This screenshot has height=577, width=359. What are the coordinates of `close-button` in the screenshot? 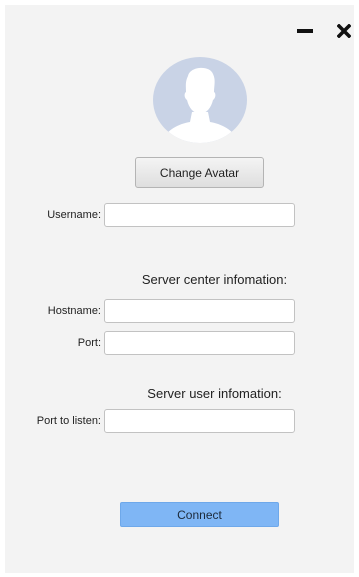 It's located at (344, 31).